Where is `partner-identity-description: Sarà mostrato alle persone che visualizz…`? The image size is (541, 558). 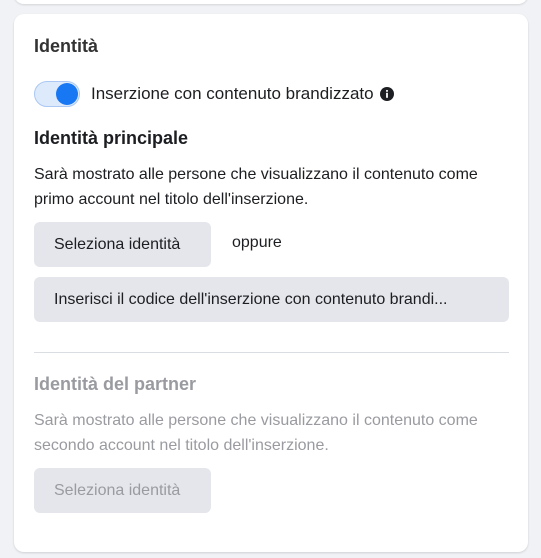
partner-identity-description: Sarà mostrato alle persone che visualizz… is located at coordinates (256, 433).